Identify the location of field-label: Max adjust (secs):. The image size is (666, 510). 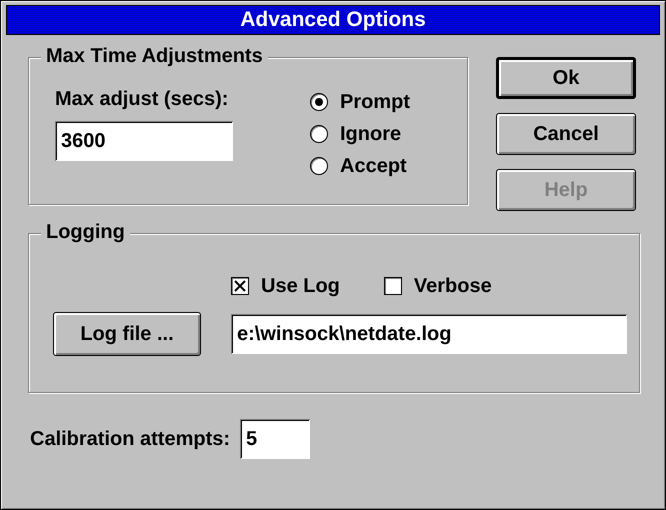
(142, 99).